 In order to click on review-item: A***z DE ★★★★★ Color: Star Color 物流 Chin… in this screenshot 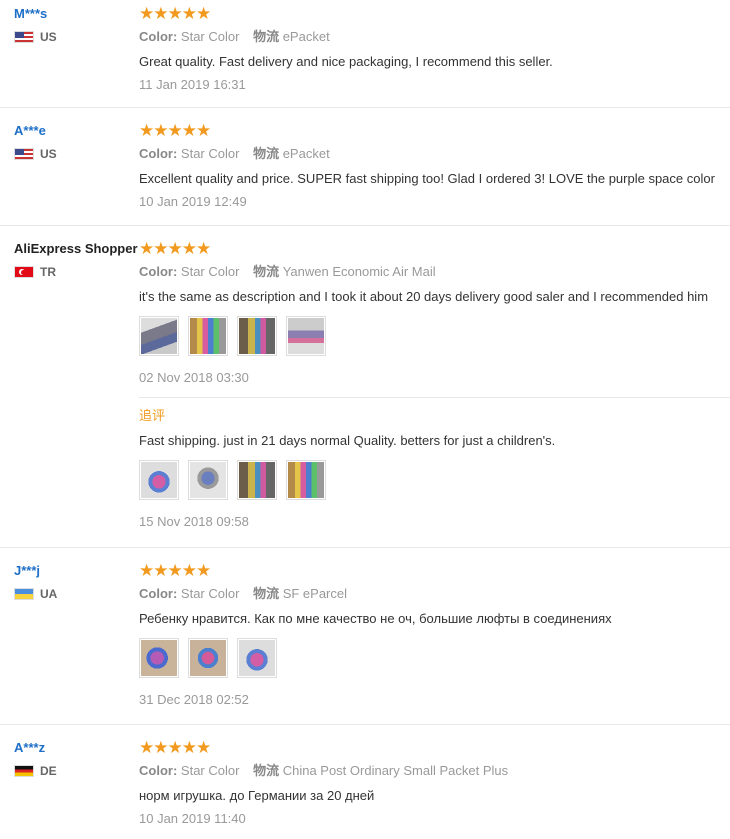, I will do `click(365, 782)`.